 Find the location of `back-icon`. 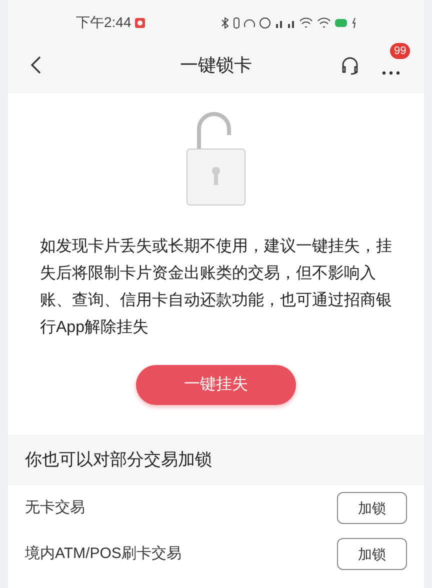

back-icon is located at coordinates (36, 65).